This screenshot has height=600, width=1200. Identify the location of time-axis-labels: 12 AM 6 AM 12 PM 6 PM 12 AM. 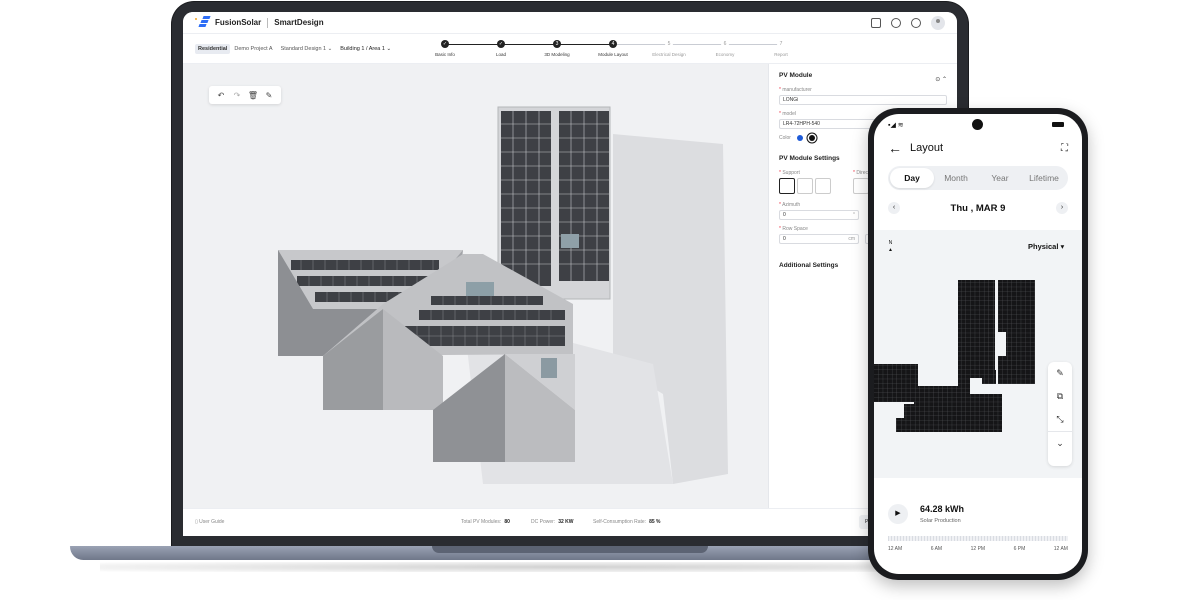
(978, 549).